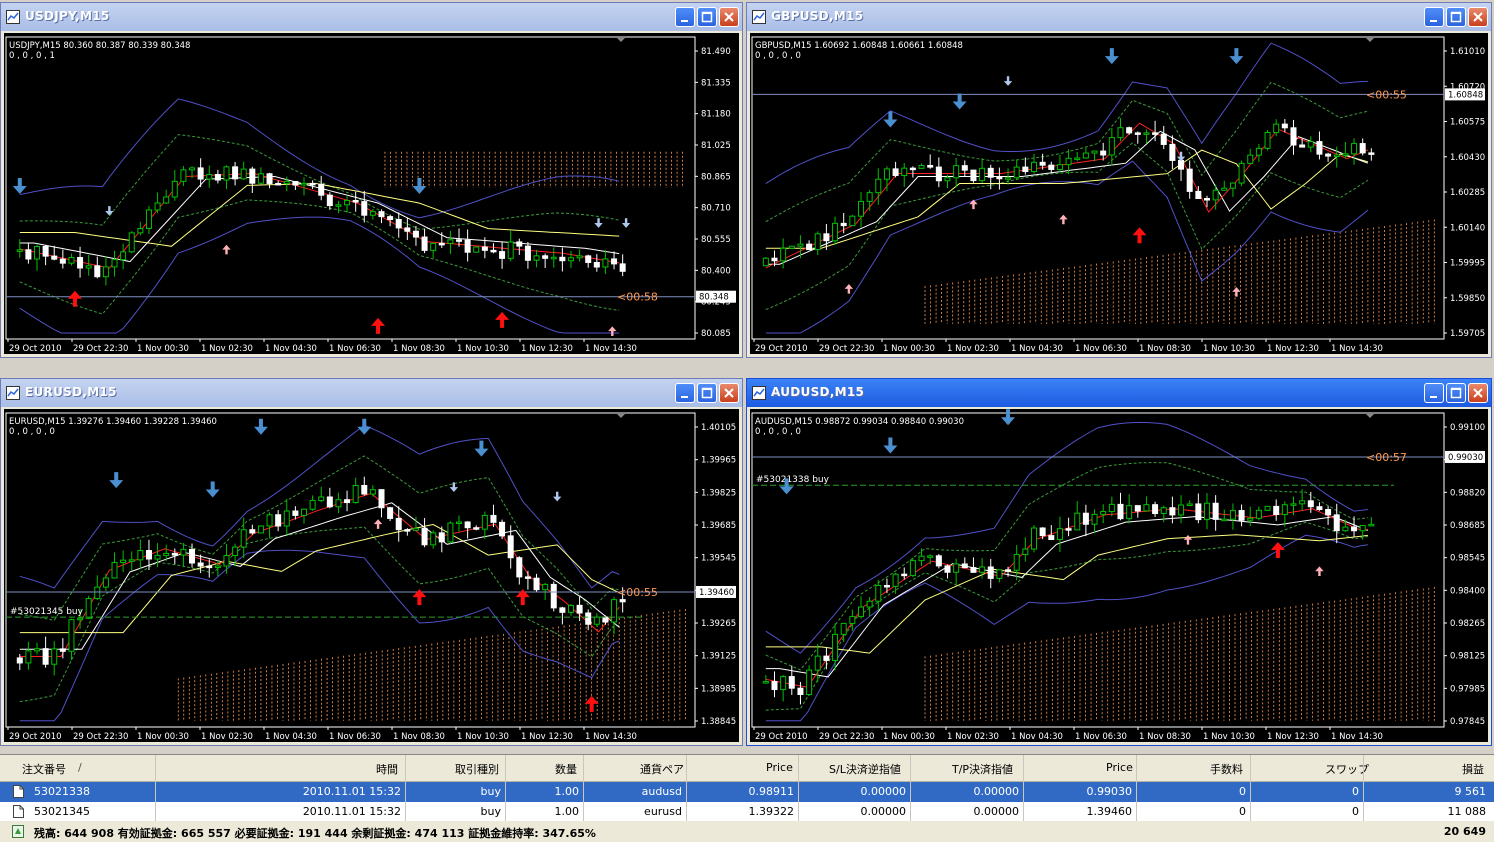 This screenshot has height=842, width=1494. What do you see at coordinates (387, 769) in the screenshot?
I see `col-time: 時間` at bounding box center [387, 769].